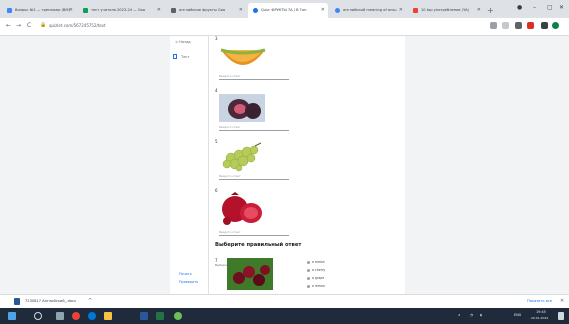  Describe the element at coordinates (221, 265) in the screenshot. I see `question-caption: Выбери` at that location.